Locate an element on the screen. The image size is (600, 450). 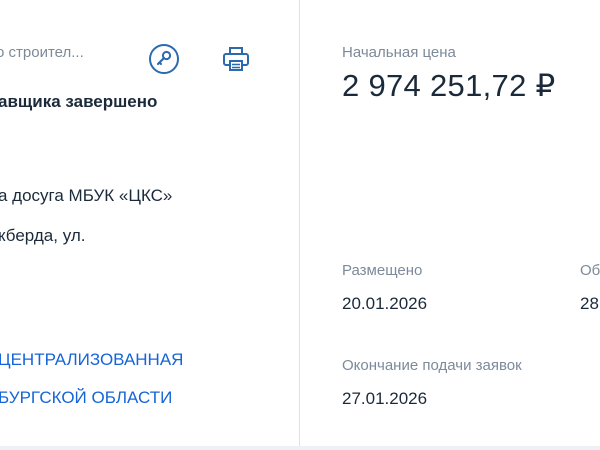
submission-end-value: 27.01.2026 is located at coordinates (385, 398).